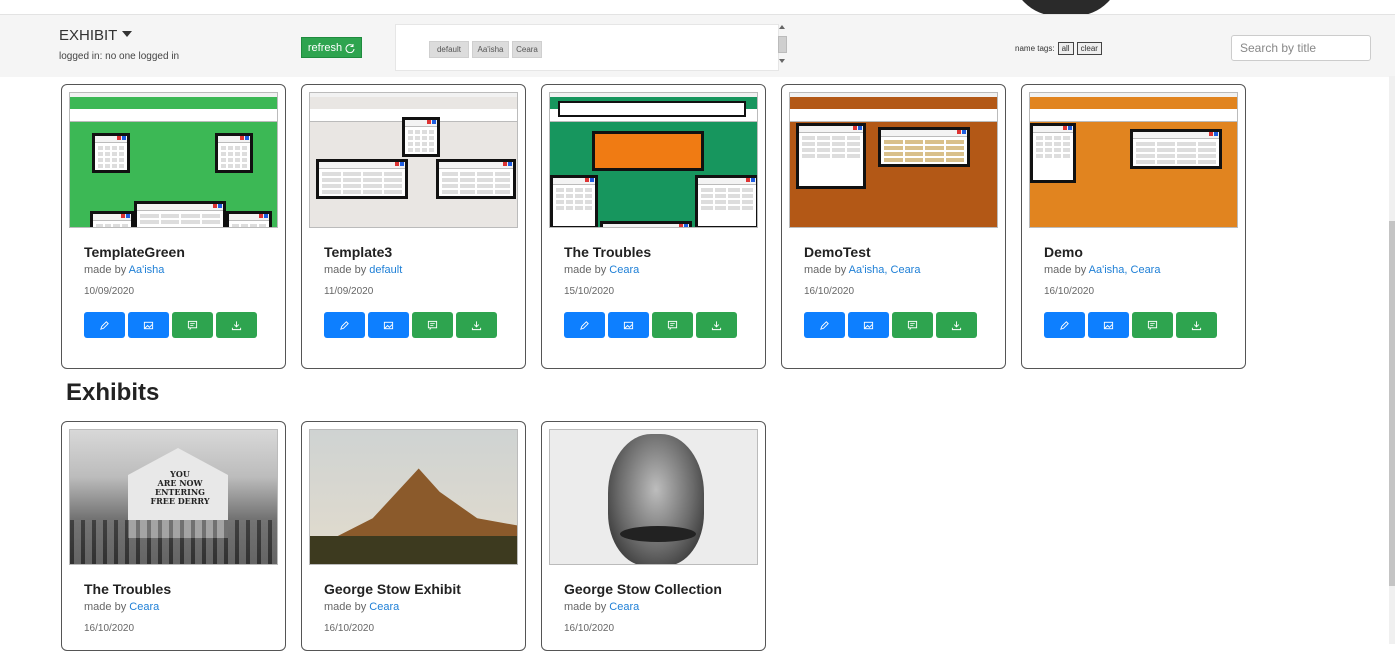 The image size is (1395, 651). I want to click on template-card: Template3 made by default 11/09/2020, so click(413, 226).